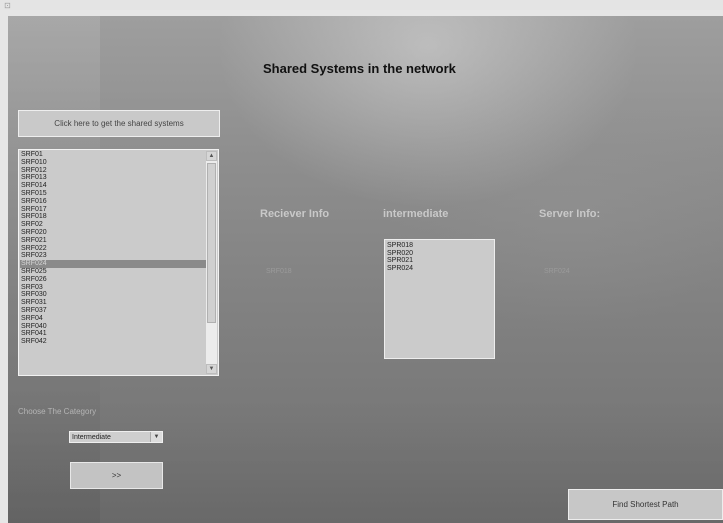  What do you see at coordinates (119, 123) in the screenshot?
I see `get-shared-systems-button: Click here to get the shared systems` at bounding box center [119, 123].